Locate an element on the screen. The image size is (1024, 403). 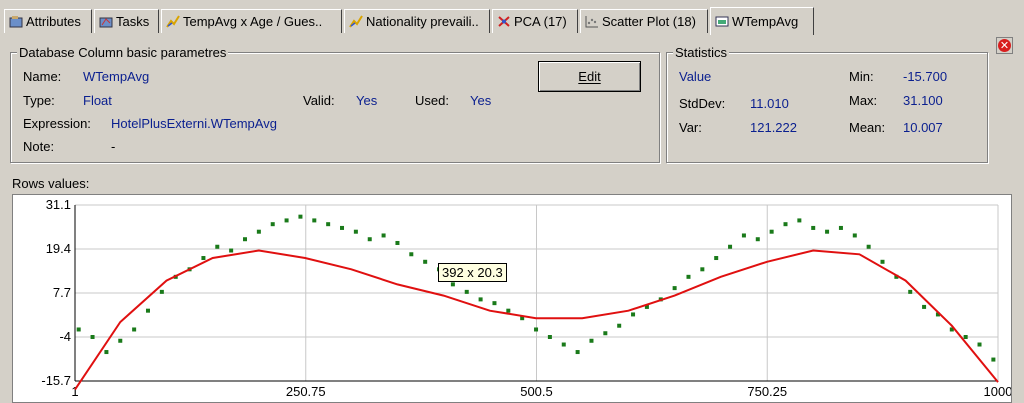
stddev-value: 11.010 is located at coordinates (769, 103).